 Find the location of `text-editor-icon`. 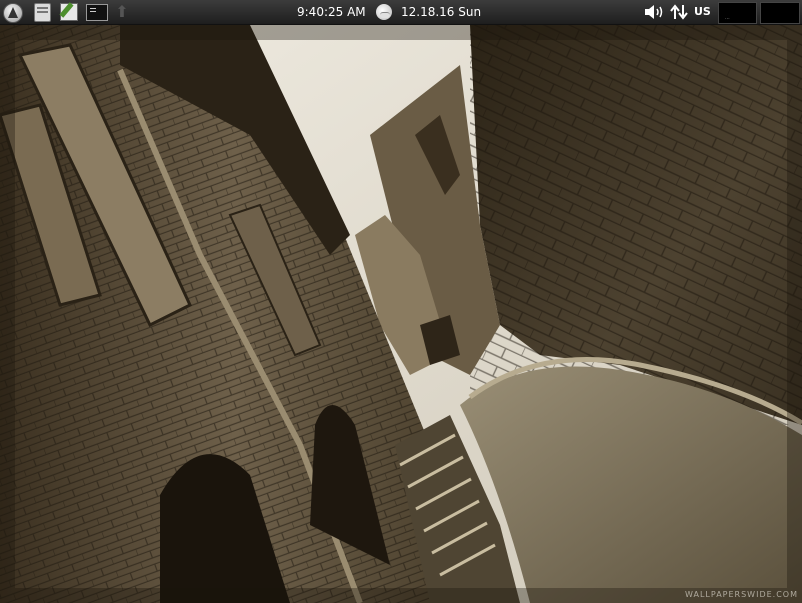

text-editor-icon is located at coordinates (69, 12).